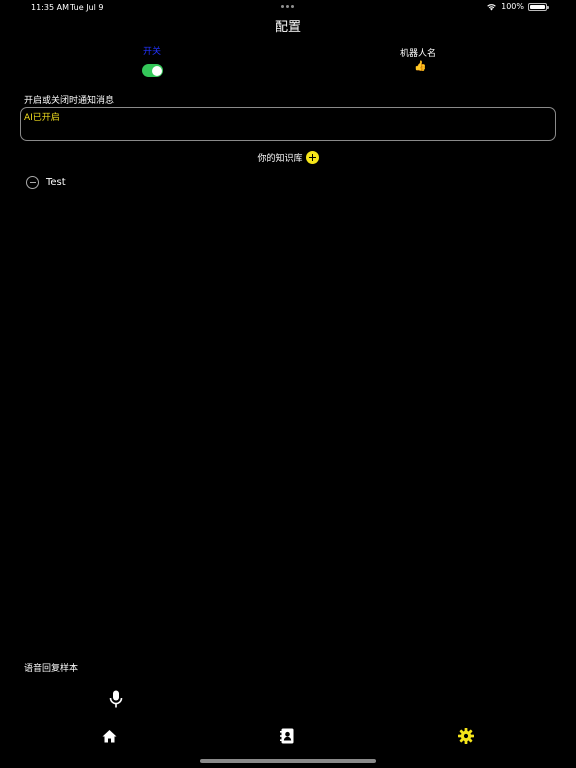 This screenshot has height=768, width=576. I want to click on list-item: Test, so click(46, 182).